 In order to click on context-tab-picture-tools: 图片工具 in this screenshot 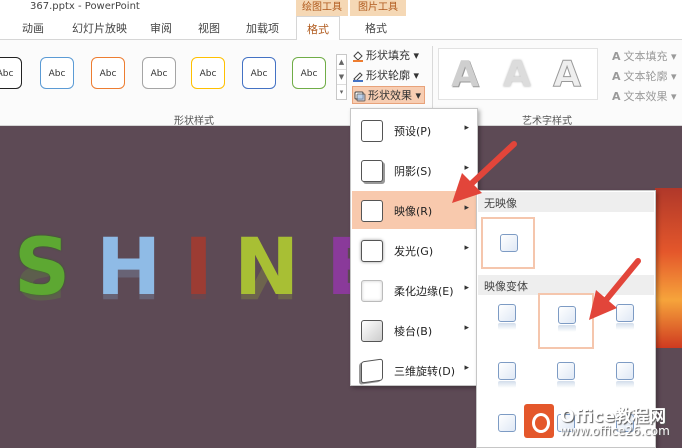, I will do `click(378, 8)`.